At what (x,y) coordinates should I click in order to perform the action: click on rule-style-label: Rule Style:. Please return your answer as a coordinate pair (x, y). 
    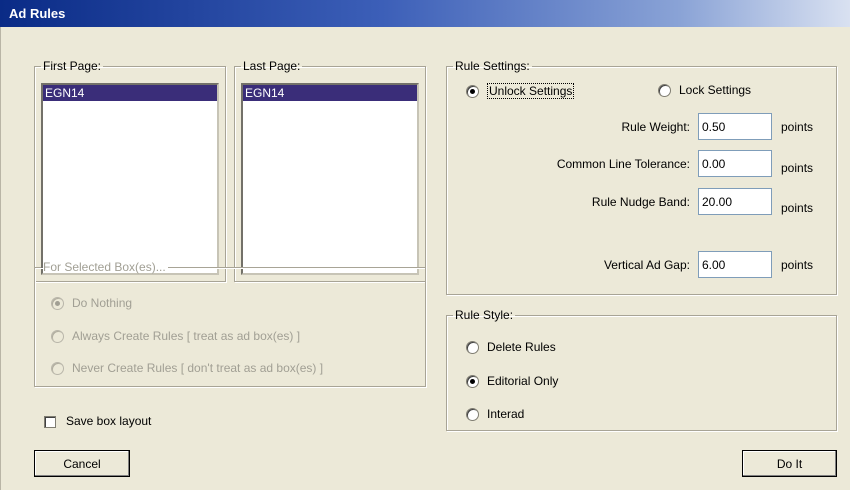
    Looking at the image, I should click on (484, 315).